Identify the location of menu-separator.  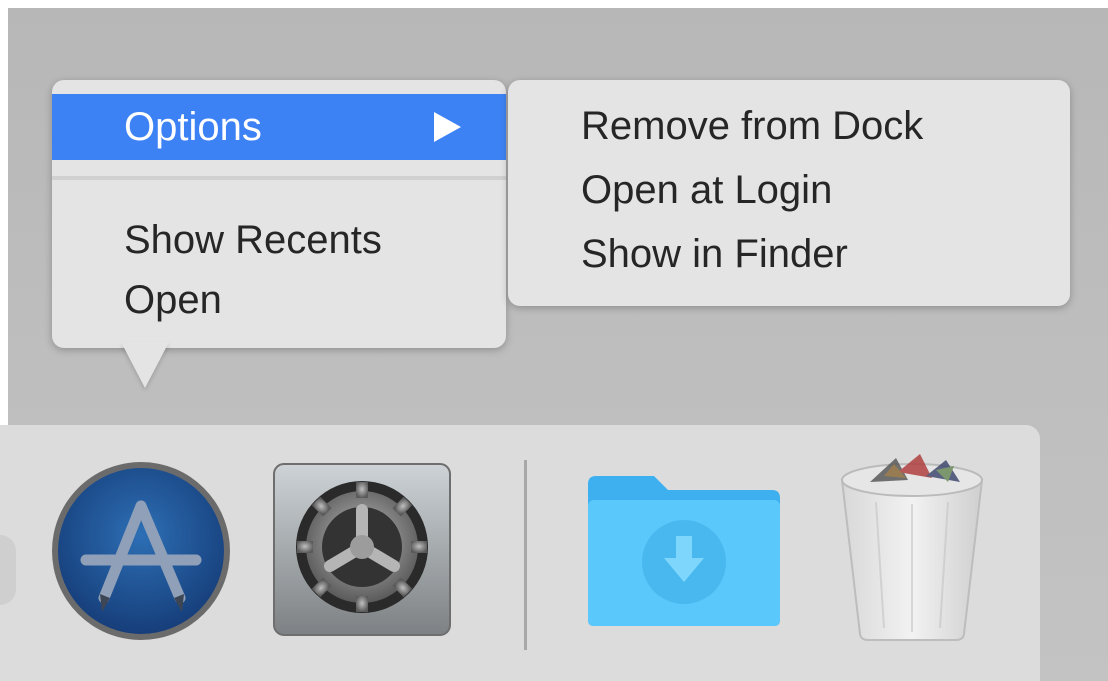
(279, 178).